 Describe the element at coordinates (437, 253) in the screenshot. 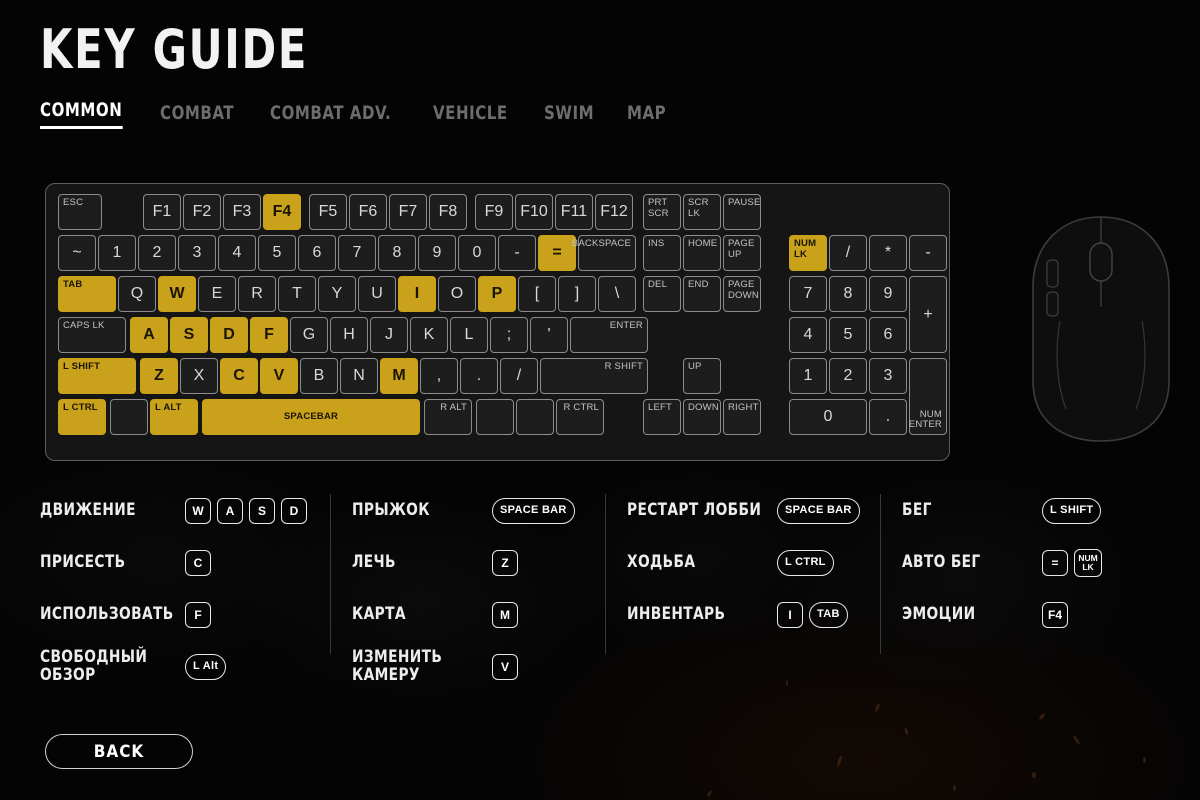

I see `kb-key-9: 9` at that location.